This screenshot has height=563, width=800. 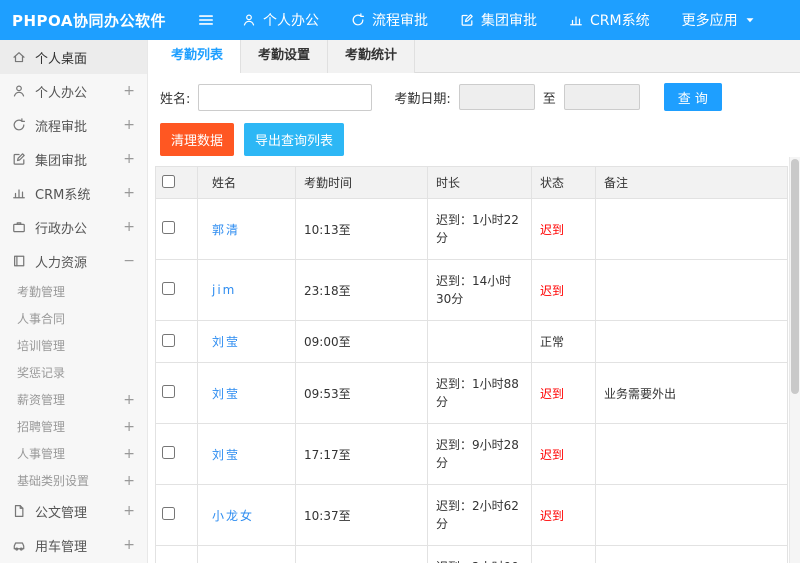 I want to click on header-nav-item-CRM系统: CRM系统, so click(x=609, y=20).